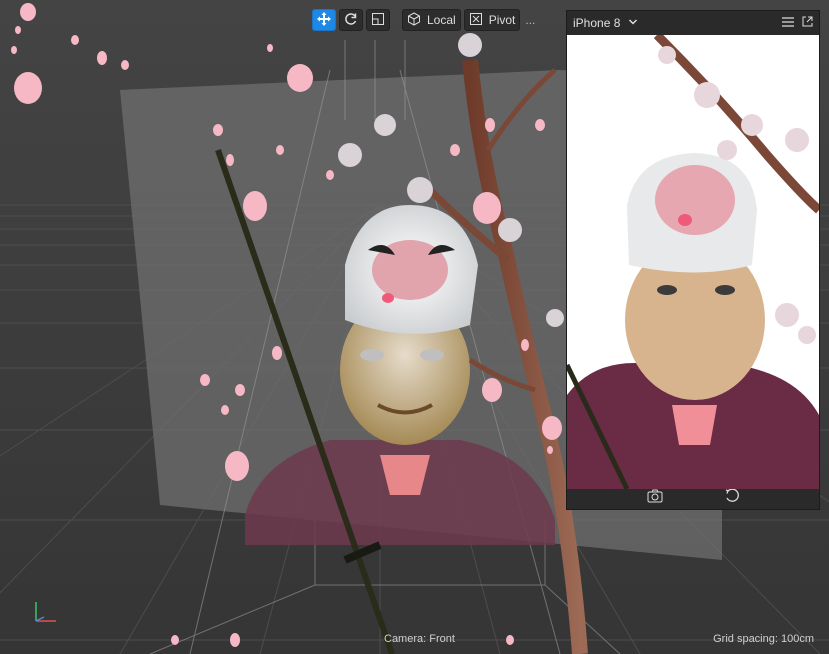 This screenshot has width=829, height=654. Describe the element at coordinates (694, 425) in the screenshot. I see `preview-neck-overlay` at that location.